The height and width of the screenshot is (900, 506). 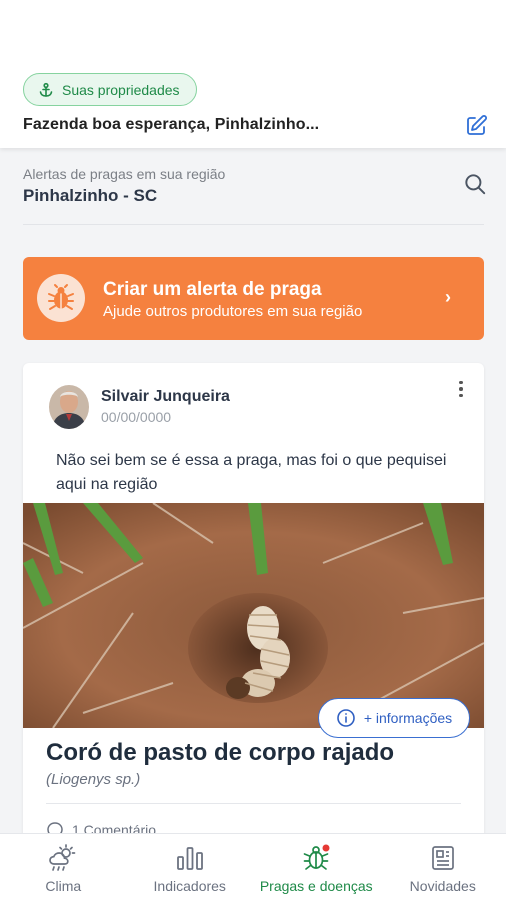 I want to click on more-info-button: + informações, so click(x=394, y=718).